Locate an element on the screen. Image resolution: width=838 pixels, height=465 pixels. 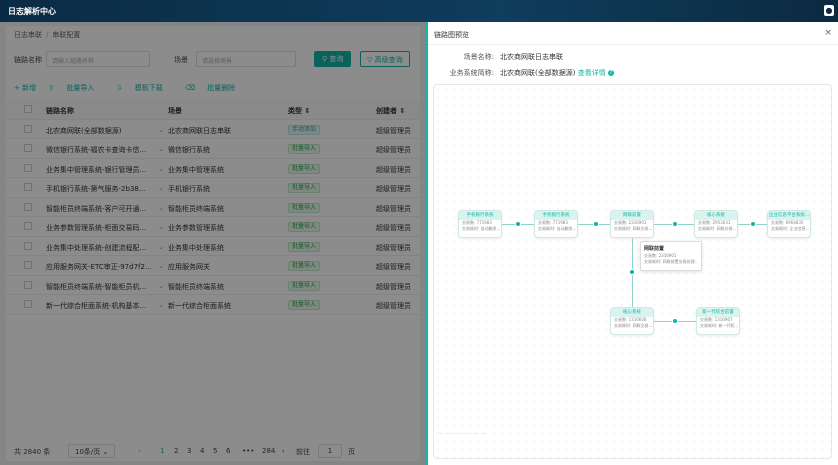
column-header-type: 类型 ⇕ is located at coordinates (299, 111).